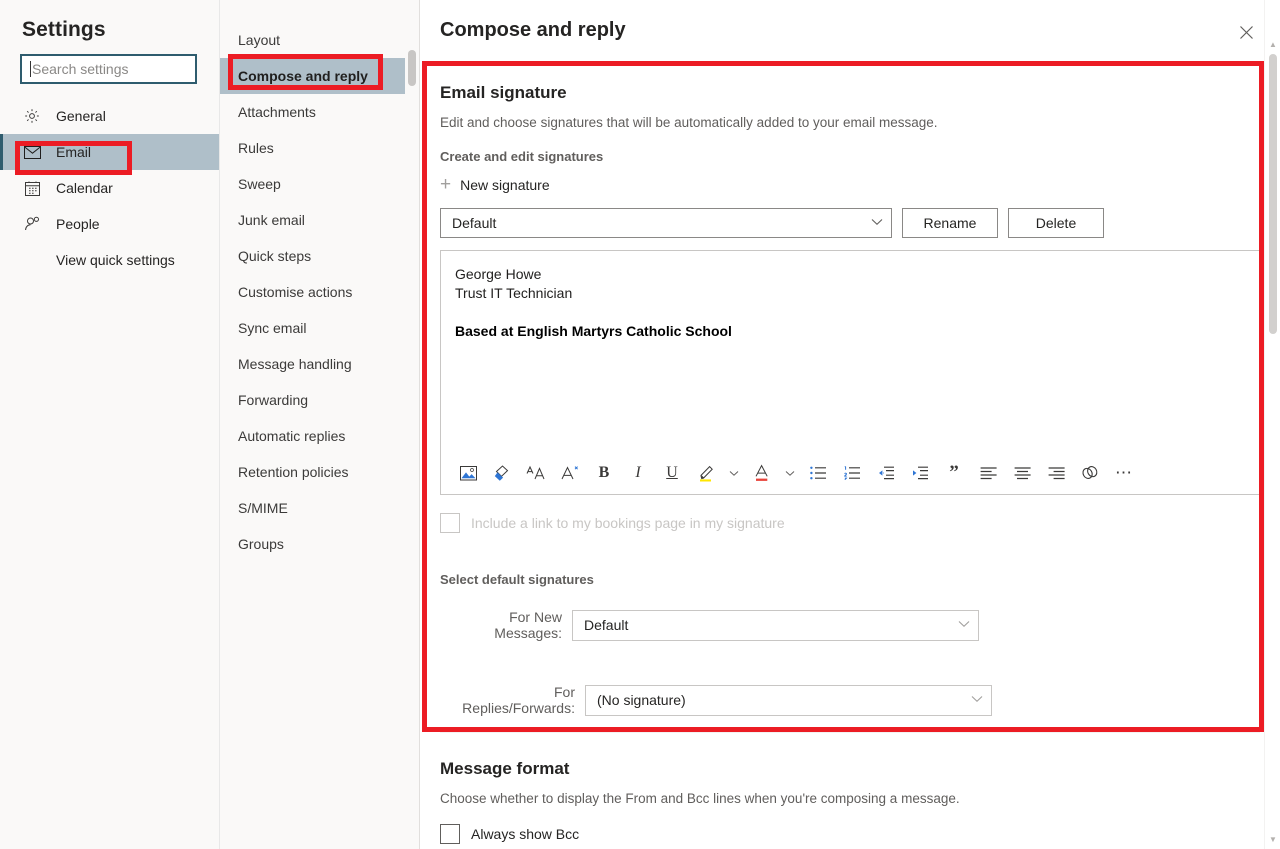  What do you see at coordinates (1272, 44) in the screenshot?
I see `scroll-up-icon: ▲` at bounding box center [1272, 44].